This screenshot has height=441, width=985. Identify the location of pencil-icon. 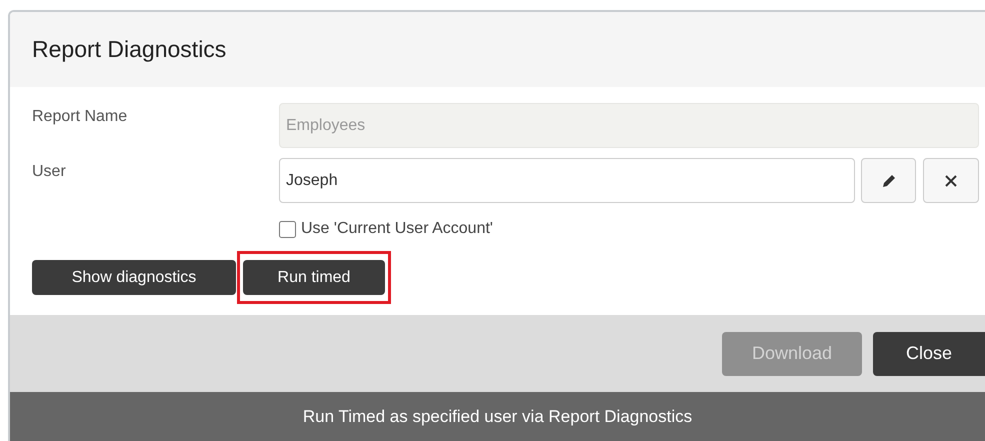
(888, 180).